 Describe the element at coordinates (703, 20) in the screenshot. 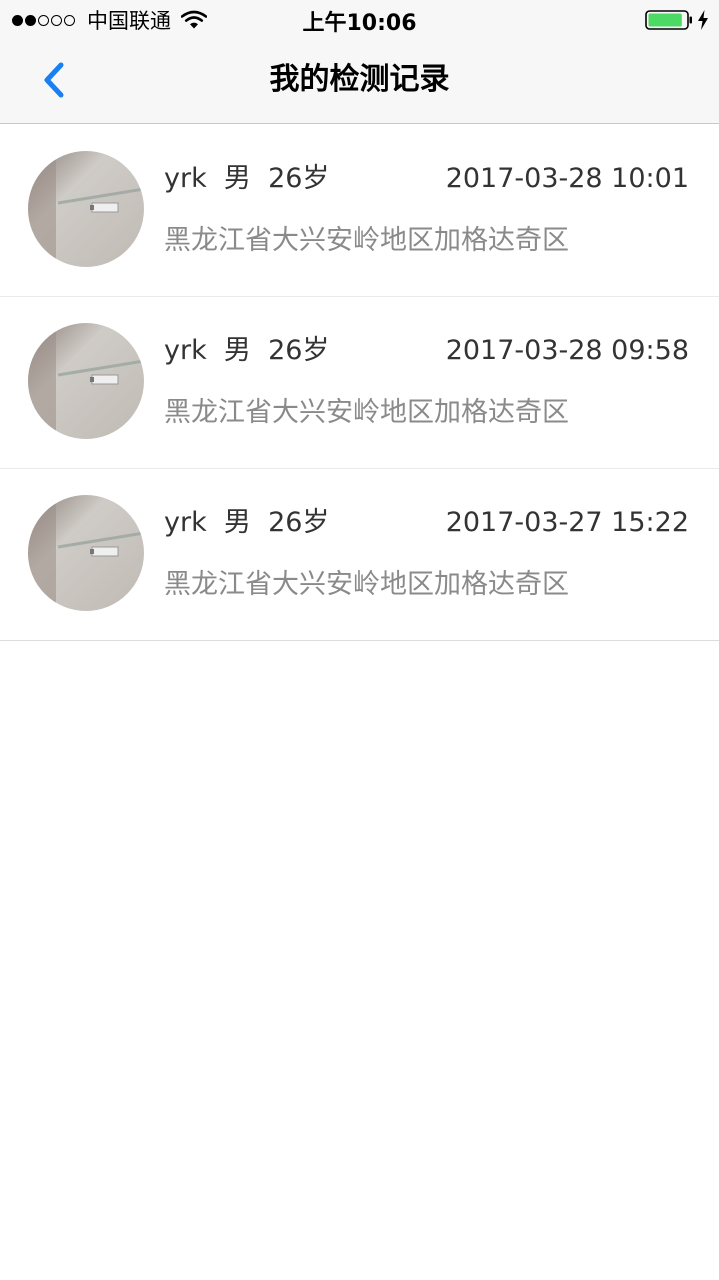

I see `charging-bolt-icon` at that location.